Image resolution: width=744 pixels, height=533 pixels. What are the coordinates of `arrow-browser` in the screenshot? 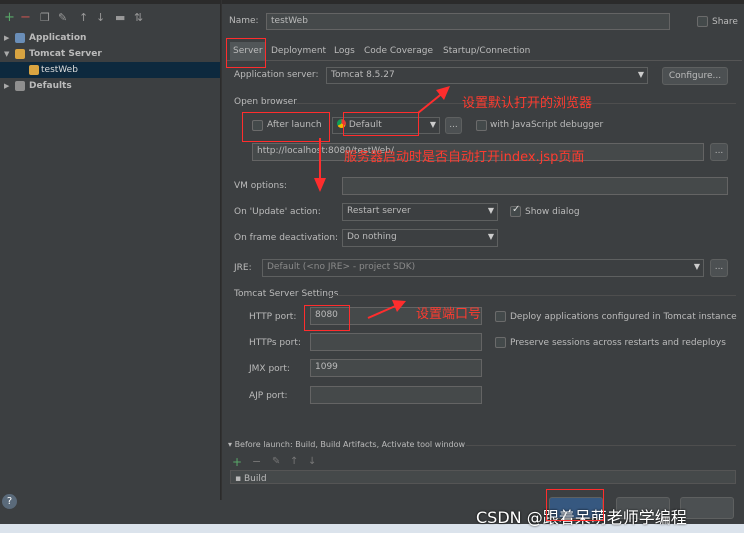 It's located at (431, 102).